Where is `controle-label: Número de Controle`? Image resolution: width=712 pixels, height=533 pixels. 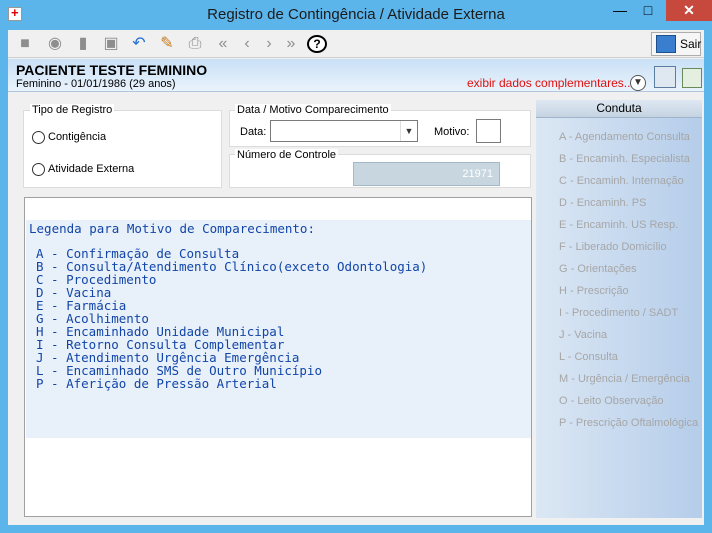 controle-label: Número de Controle is located at coordinates (287, 155).